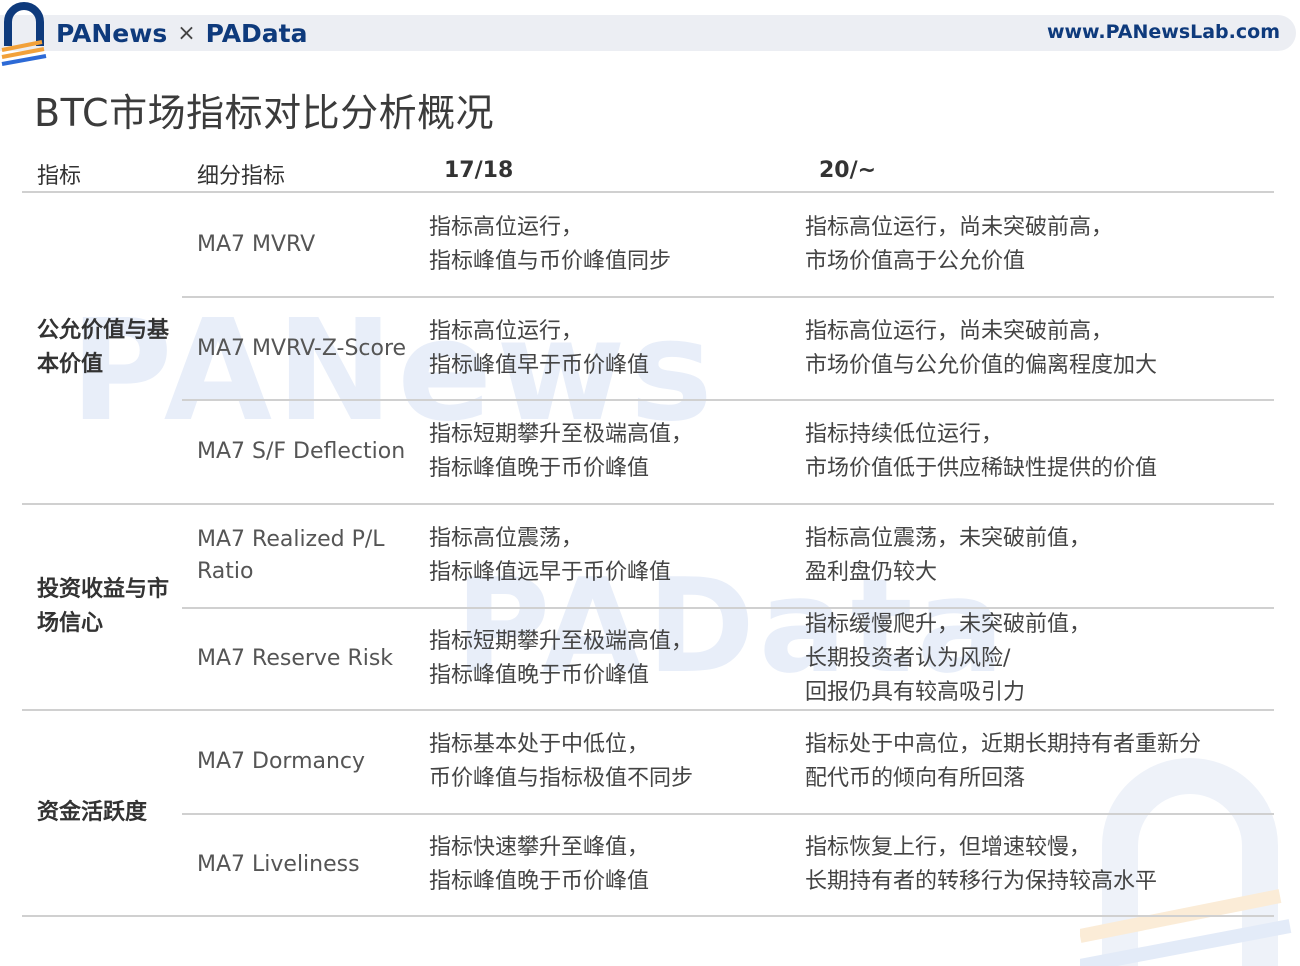  What do you see at coordinates (1039, 659) in the screenshot?
I see `period-20-cell: 指标缓慢爬升，未突破前值， 长期投资者认为风险/ 回报仍具有较高吸引力` at bounding box center [1039, 659].